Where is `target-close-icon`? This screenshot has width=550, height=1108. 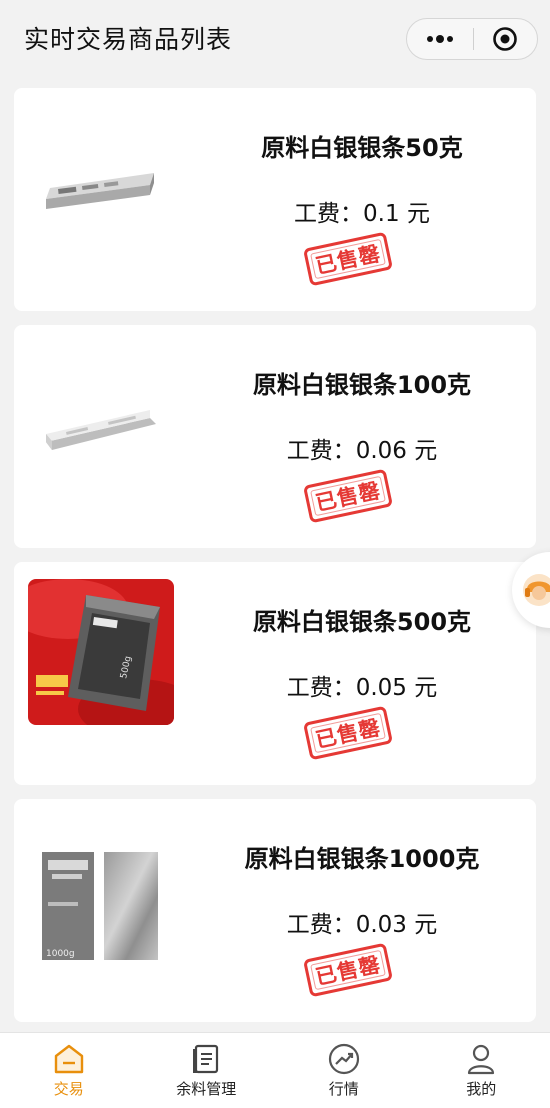
target-close-icon is located at coordinates (505, 39).